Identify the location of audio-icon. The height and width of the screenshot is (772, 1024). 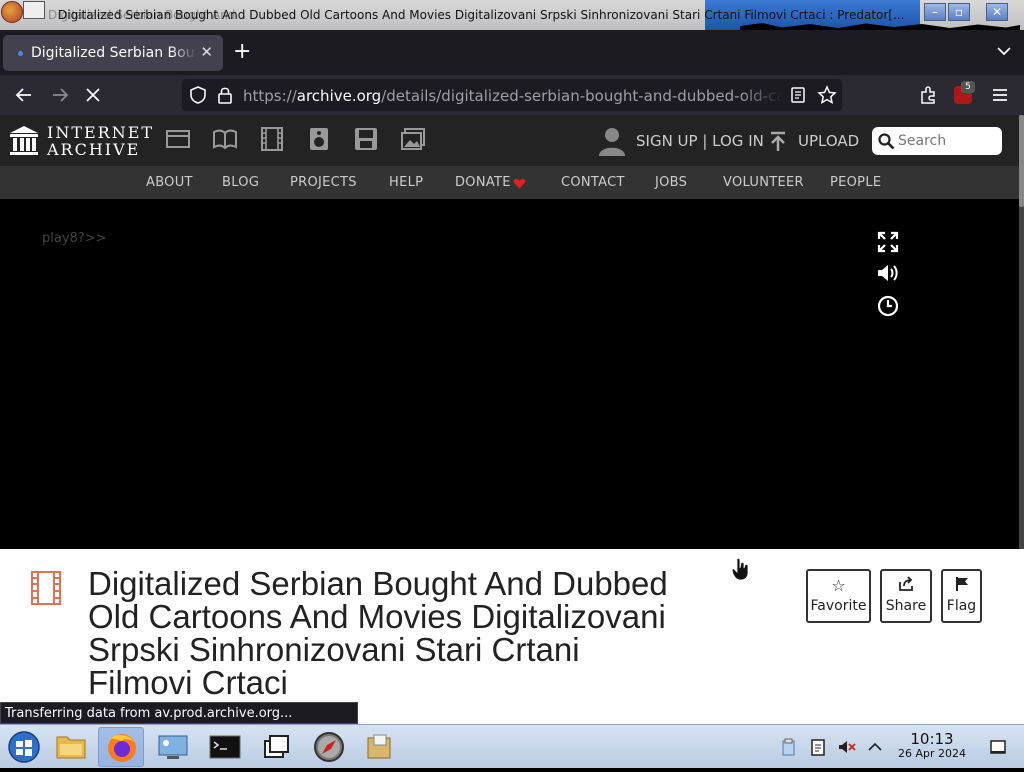
(319, 139).